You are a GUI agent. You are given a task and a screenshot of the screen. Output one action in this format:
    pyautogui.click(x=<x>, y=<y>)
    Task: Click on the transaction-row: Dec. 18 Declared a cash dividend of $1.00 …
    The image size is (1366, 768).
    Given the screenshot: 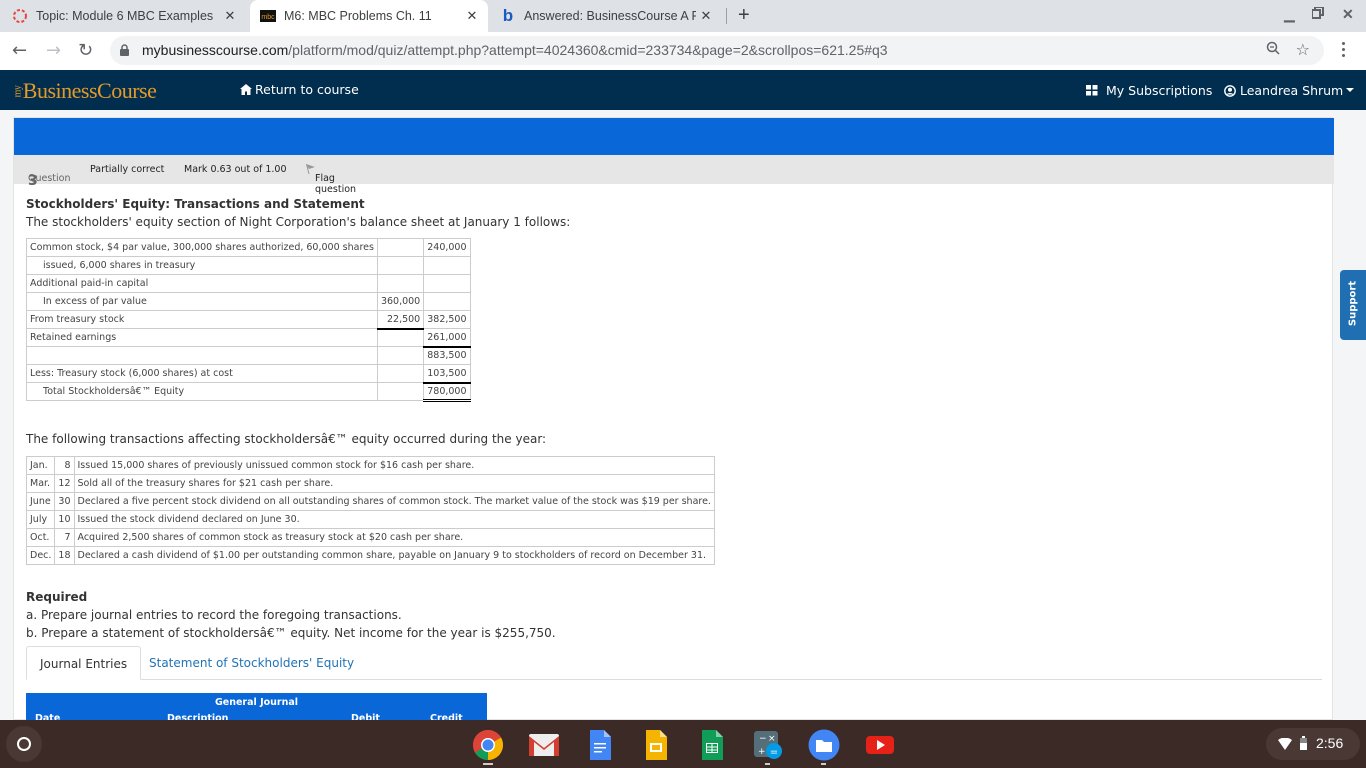 What is the action you would take?
    pyautogui.click(x=370, y=555)
    